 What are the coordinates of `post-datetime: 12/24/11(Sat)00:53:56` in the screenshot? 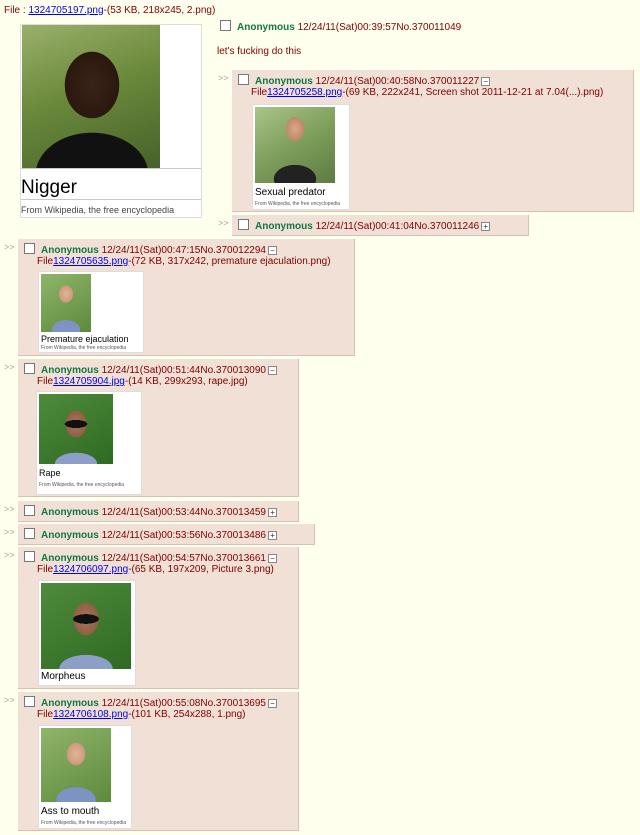 It's located at (151, 535).